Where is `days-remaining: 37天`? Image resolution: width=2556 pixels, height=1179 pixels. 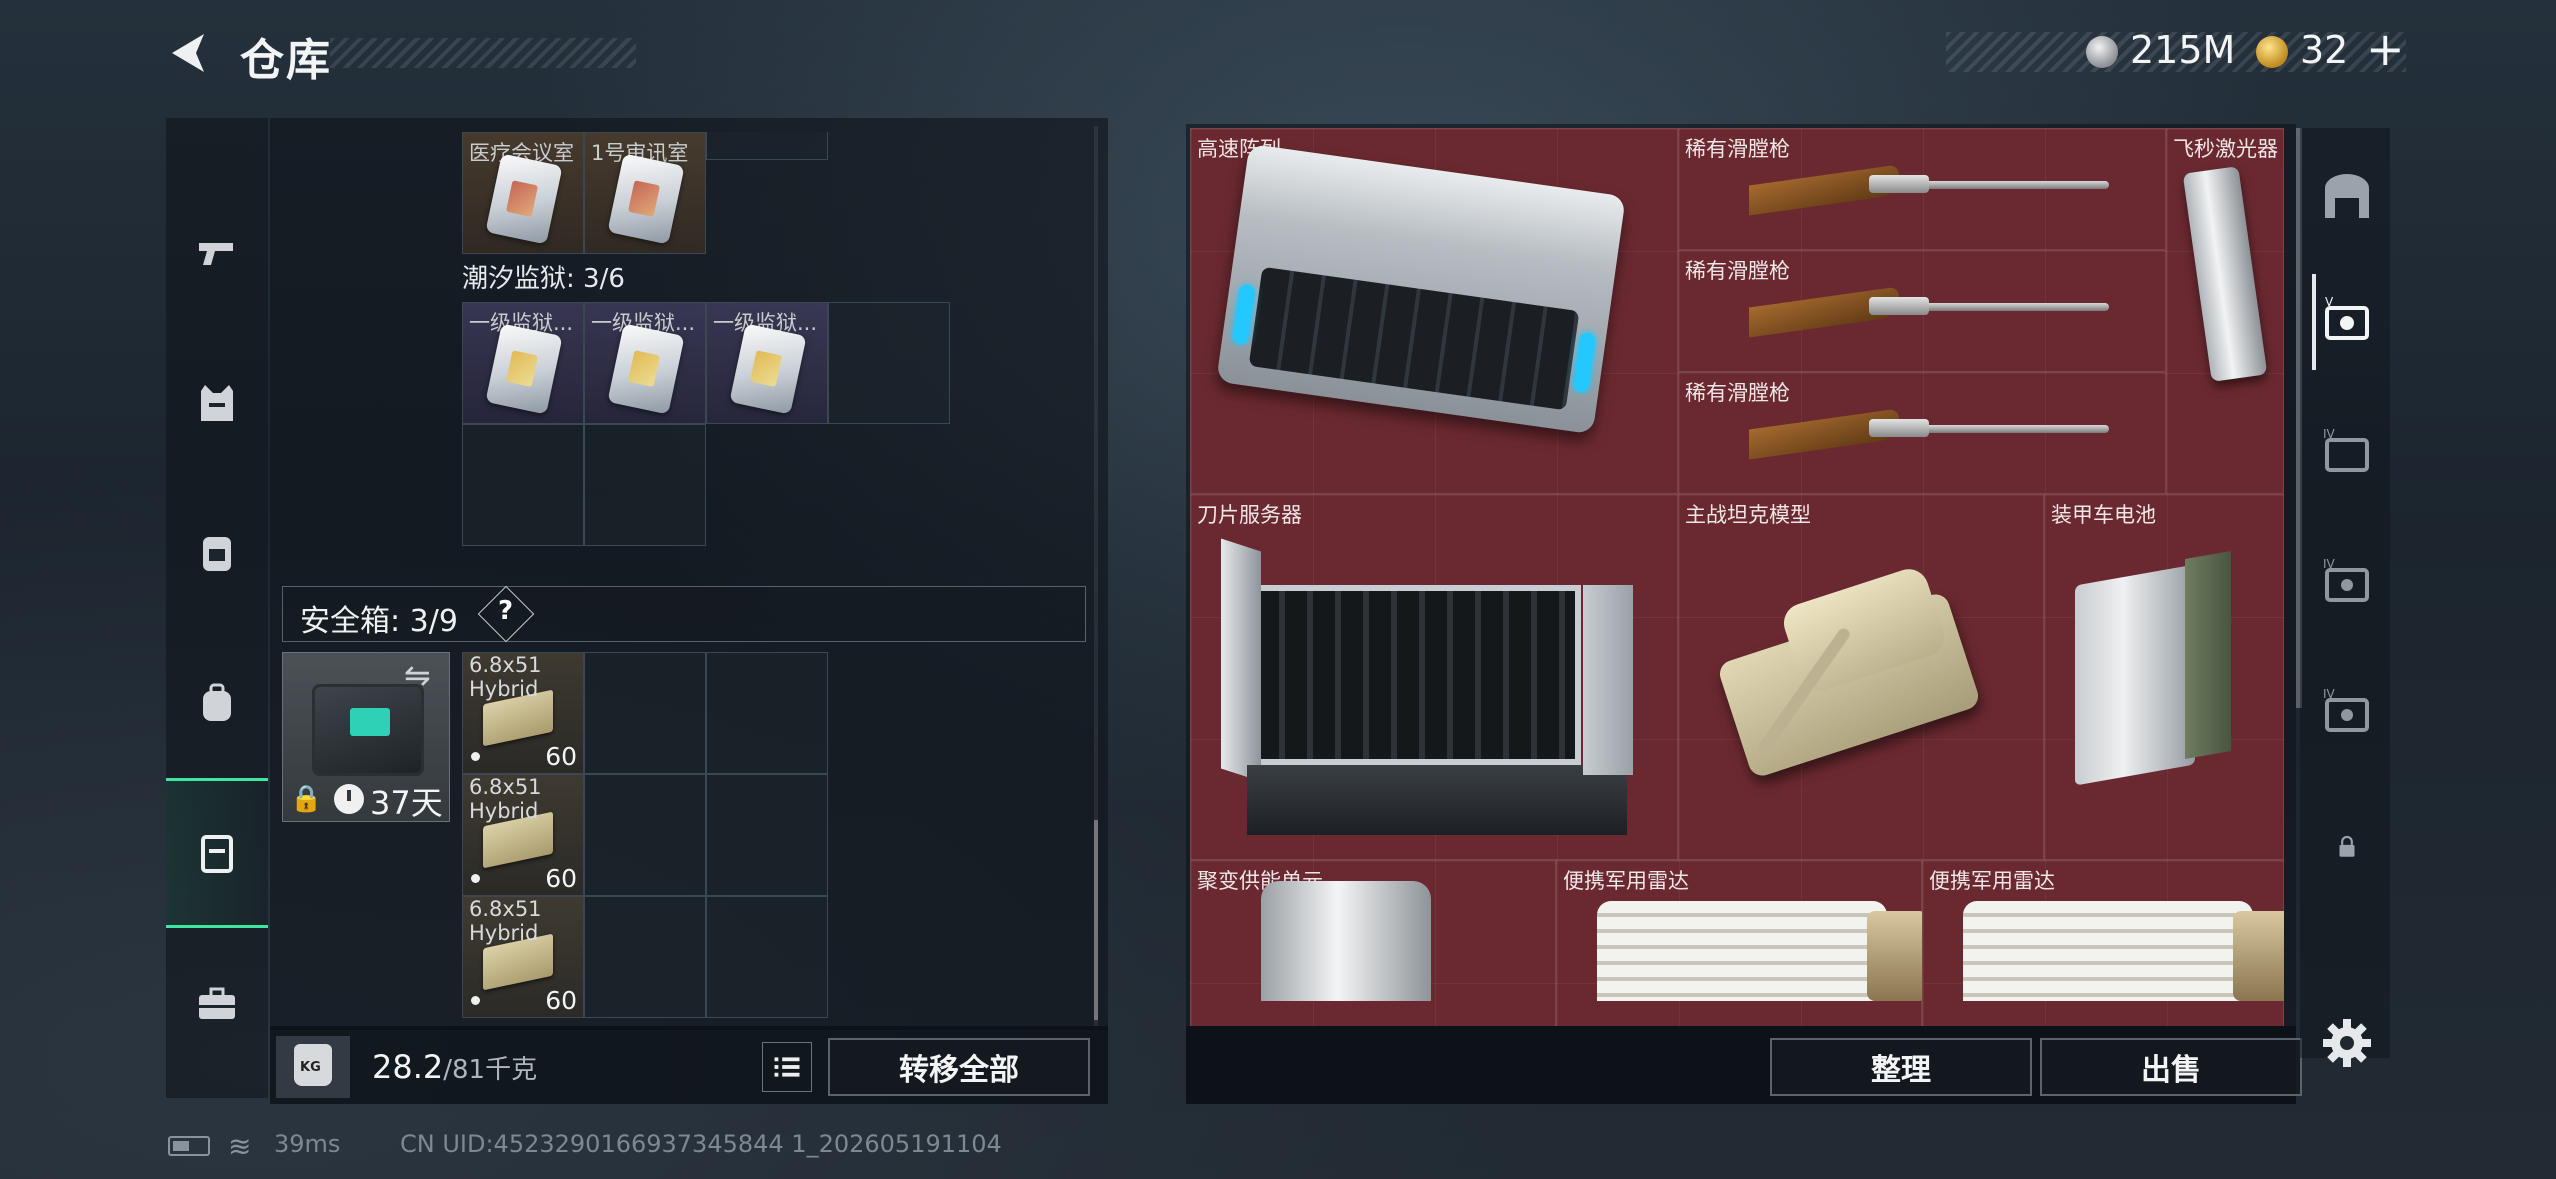
days-remaining: 37天 is located at coordinates (406, 803).